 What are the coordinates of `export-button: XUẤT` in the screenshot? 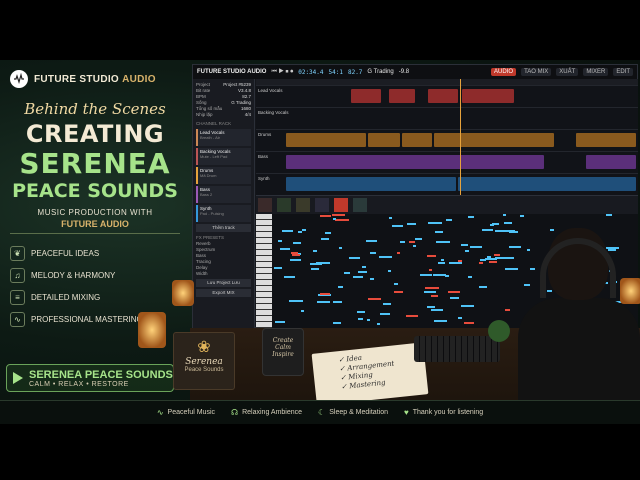 It's located at (567, 72).